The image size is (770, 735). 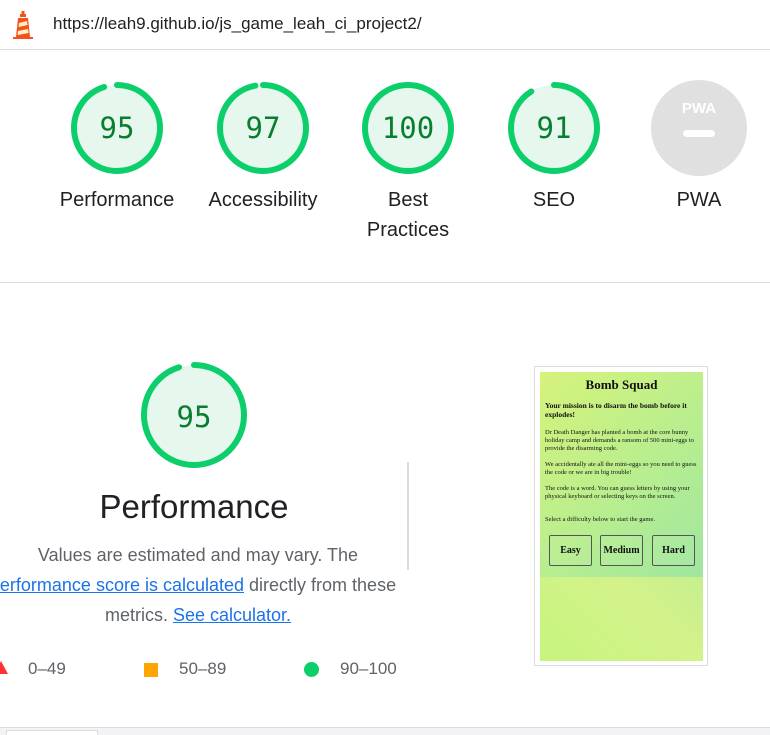 I want to click on gauge-pwa: PWA PWA, so click(x=697, y=147).